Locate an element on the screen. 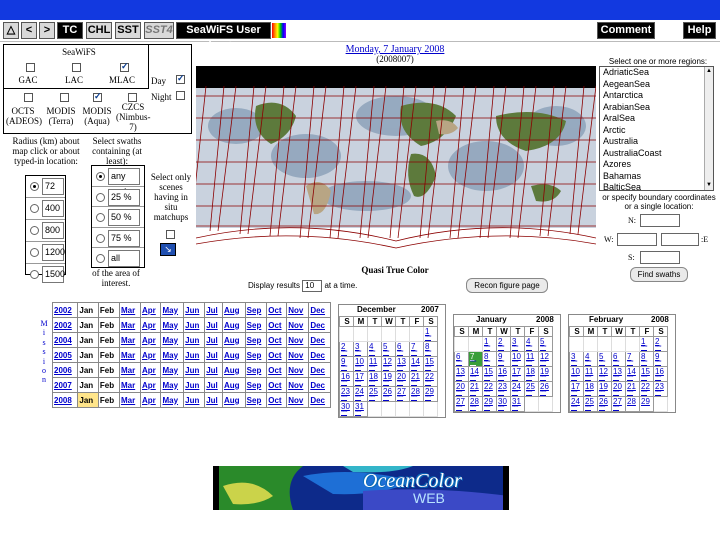  matchups-checkbox is located at coordinates (170, 234).